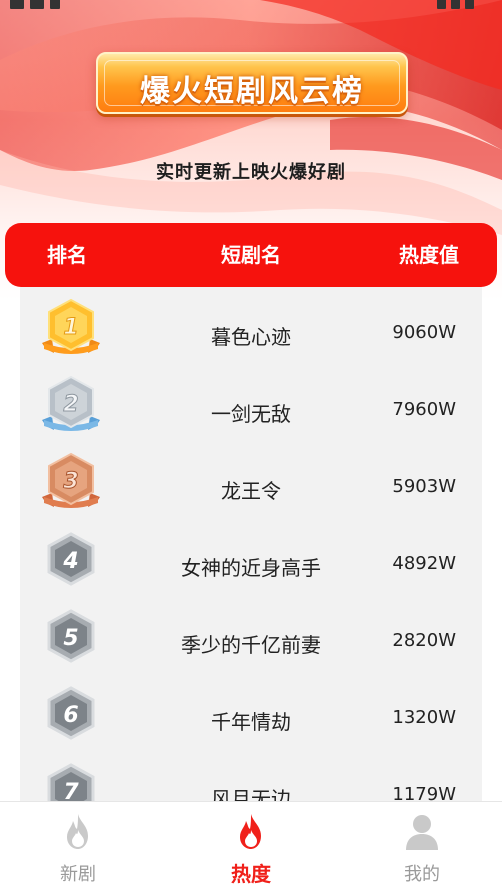 The image size is (502, 885). Describe the element at coordinates (251, 333) in the screenshot. I see `ranking-row: 1 暮色心迹 9060W` at that location.